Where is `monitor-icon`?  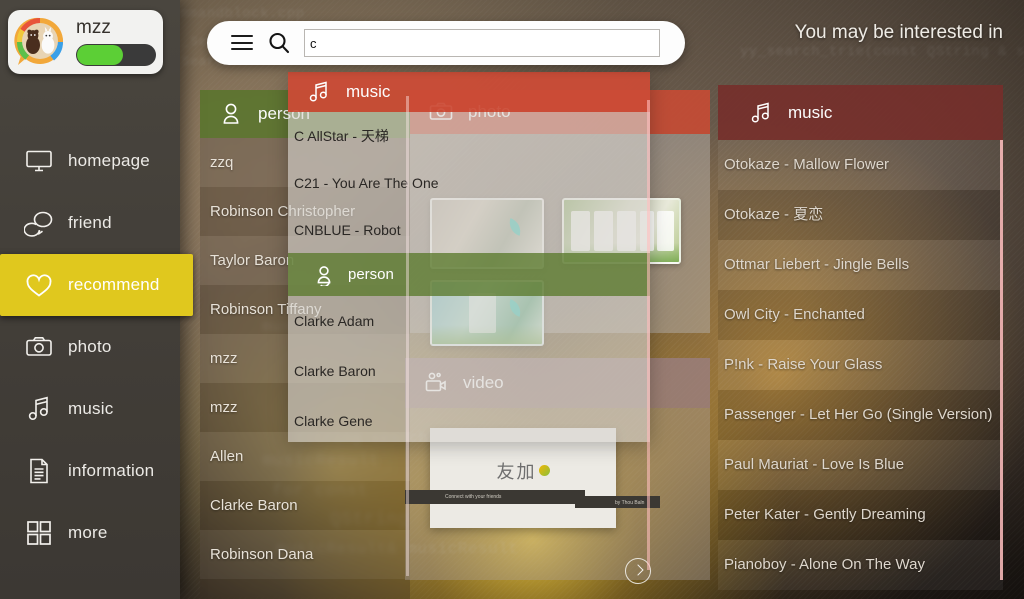 monitor-icon is located at coordinates (39, 161).